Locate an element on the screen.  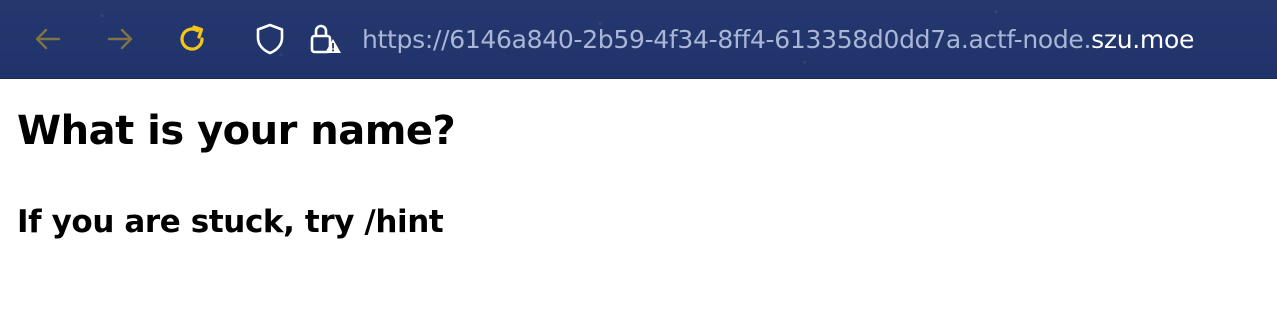
arrow-right-icon is located at coordinates (120, 39).